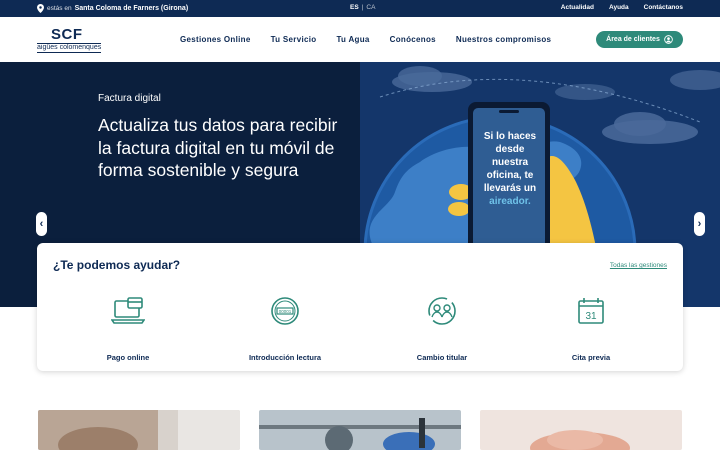  I want to click on area-clientes-button: Área de clientes, so click(639, 39).